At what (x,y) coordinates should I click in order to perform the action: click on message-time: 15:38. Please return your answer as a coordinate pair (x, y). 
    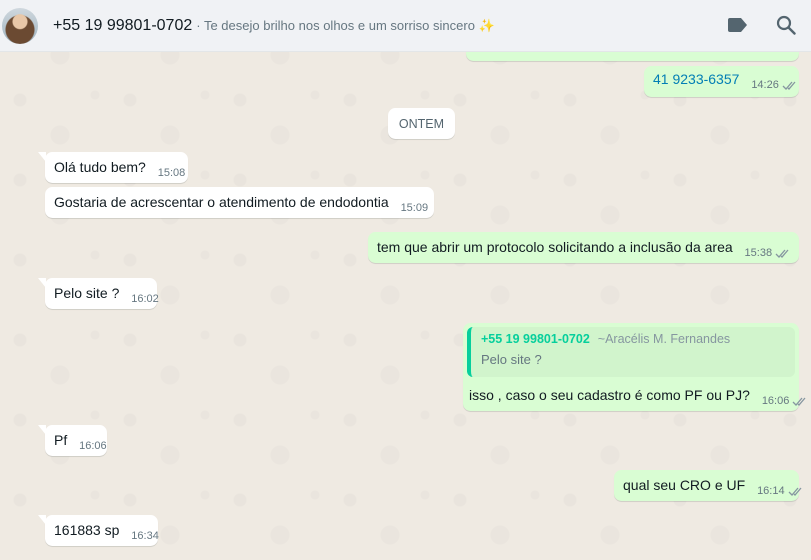
    Looking at the image, I should click on (758, 253).